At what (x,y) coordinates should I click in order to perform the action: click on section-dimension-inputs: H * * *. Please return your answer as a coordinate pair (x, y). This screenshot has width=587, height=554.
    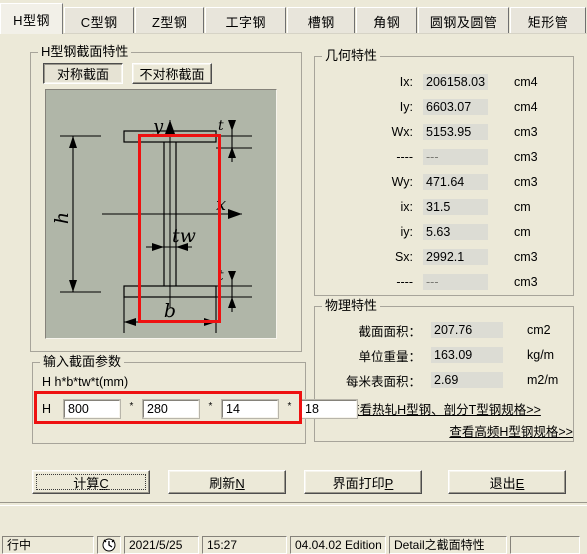
    Looking at the image, I should click on (200, 409).